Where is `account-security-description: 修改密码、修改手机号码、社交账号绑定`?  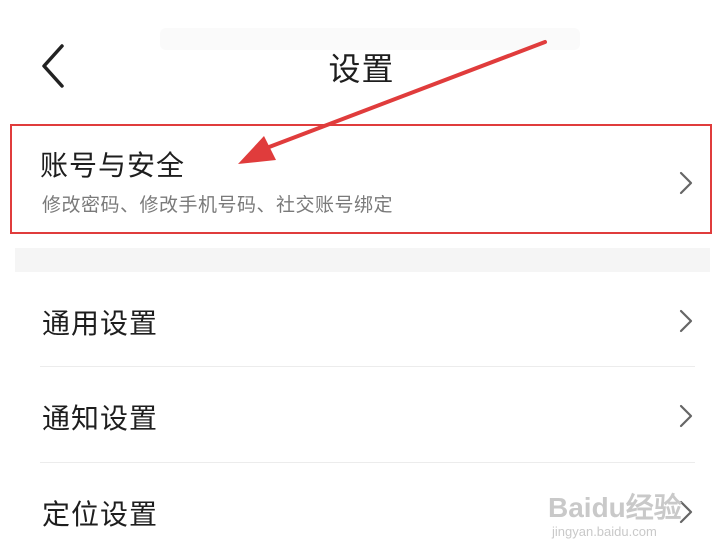
account-security-description: 修改密码、修改手机号码、社交账号绑定 is located at coordinates (218, 205).